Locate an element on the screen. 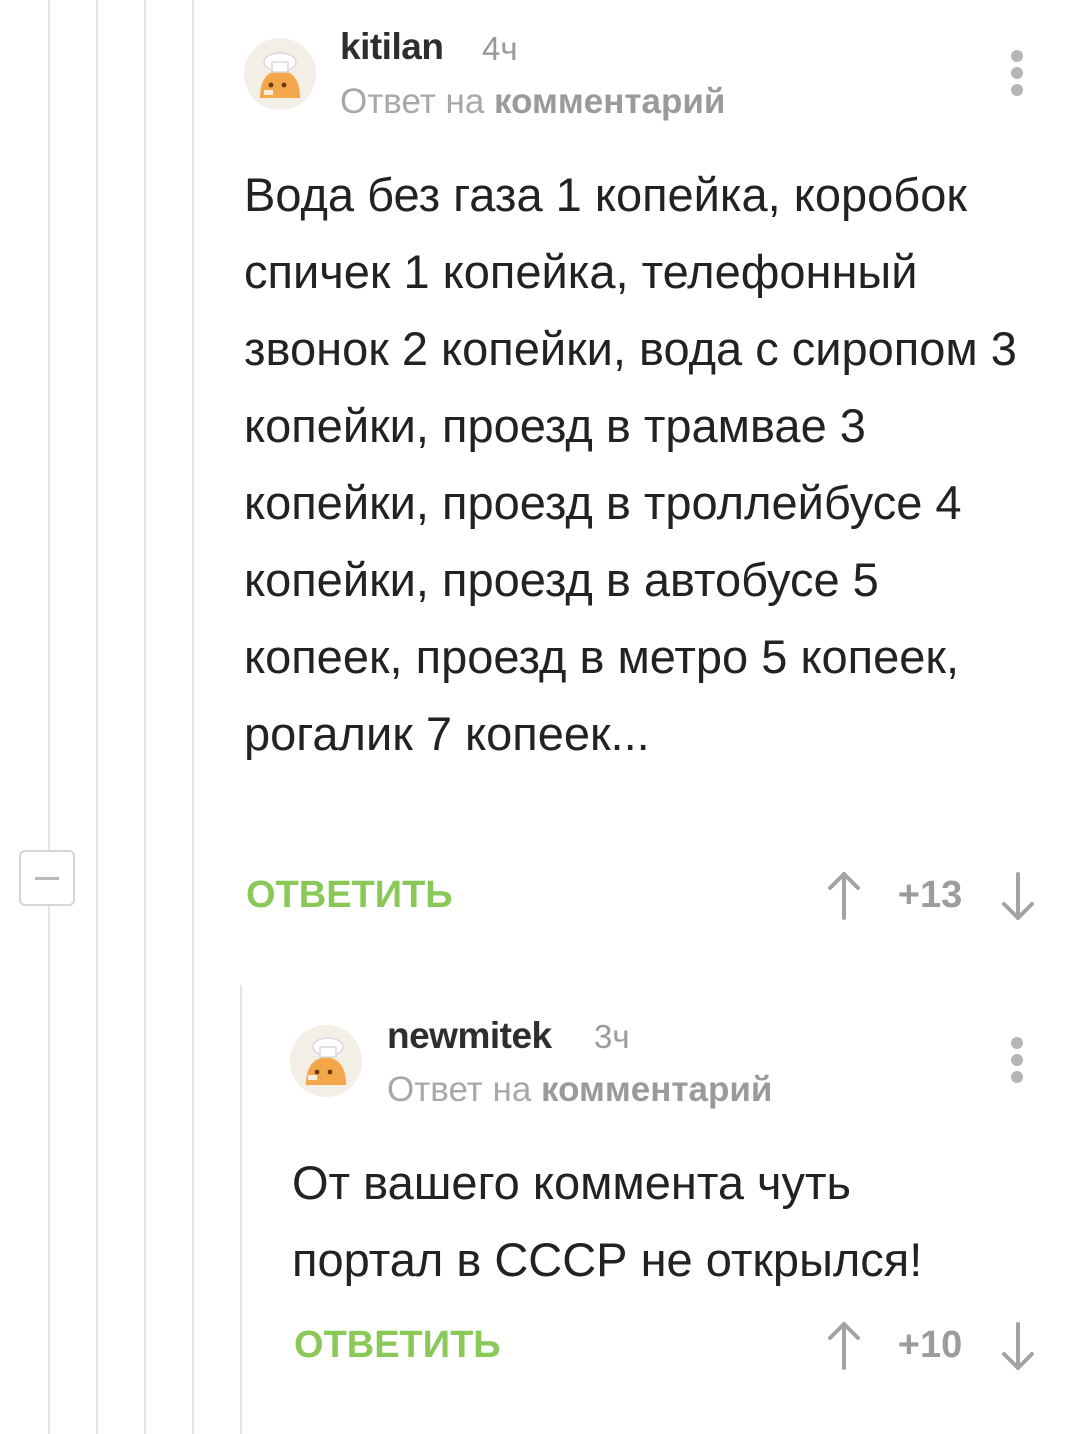 The height and width of the screenshot is (1434, 1080). comment-score: +10 is located at coordinates (930, 1345).